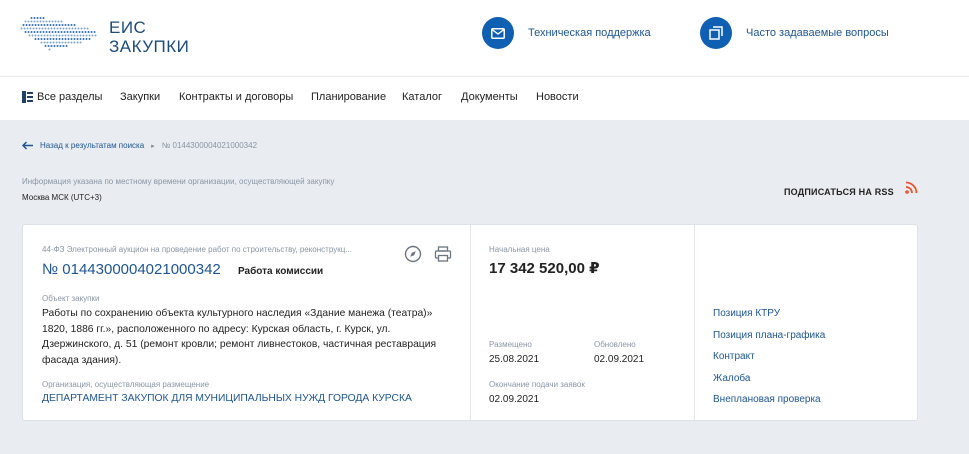 This screenshot has width=969, height=454. Describe the element at coordinates (514, 359) in the screenshot. I see `placed-date: 25.08.2021` at that location.